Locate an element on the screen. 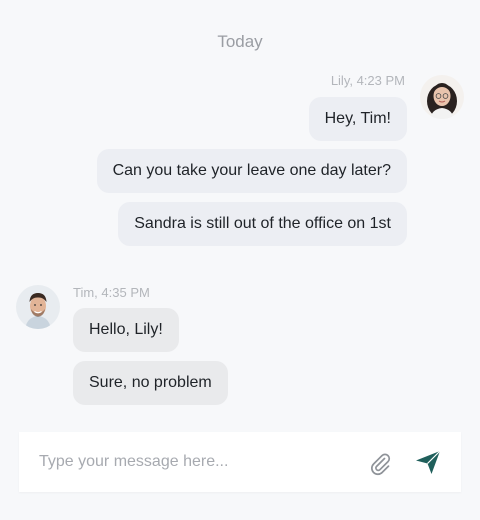  message-bubble: Hey, Tim! is located at coordinates (357, 119).